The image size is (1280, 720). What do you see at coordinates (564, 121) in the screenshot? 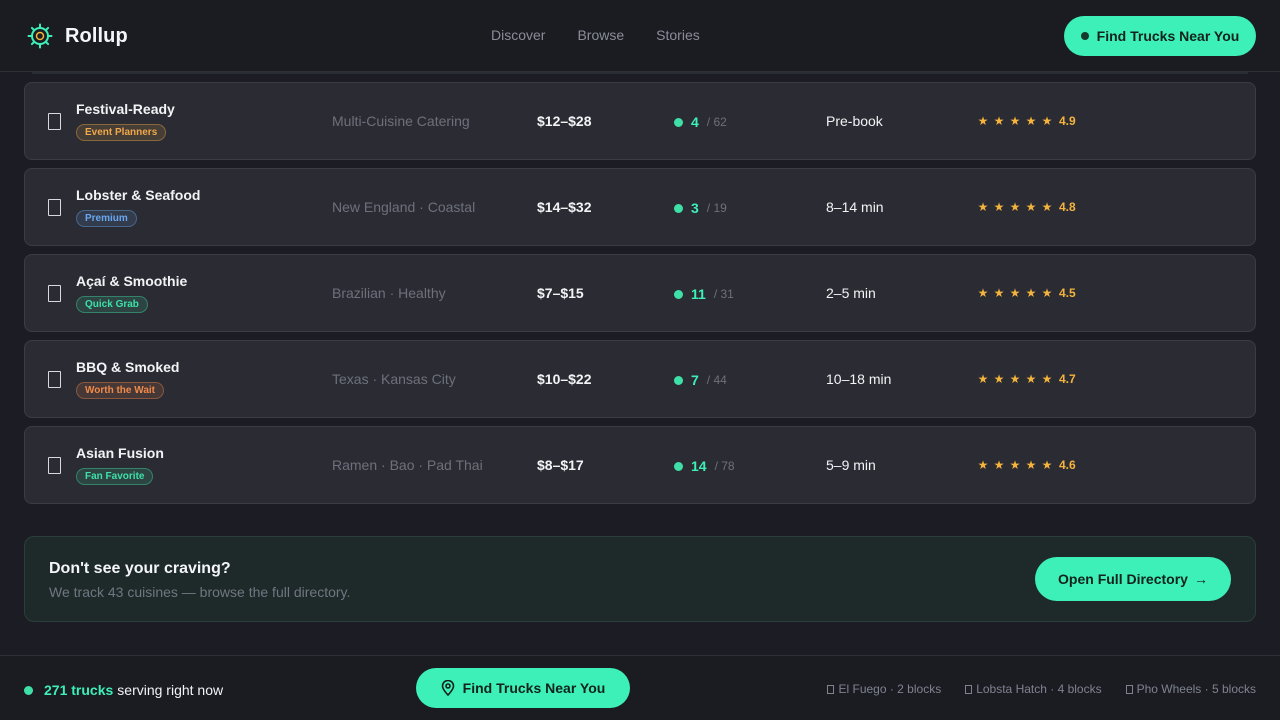
I see `price-range: $12–$28` at bounding box center [564, 121].